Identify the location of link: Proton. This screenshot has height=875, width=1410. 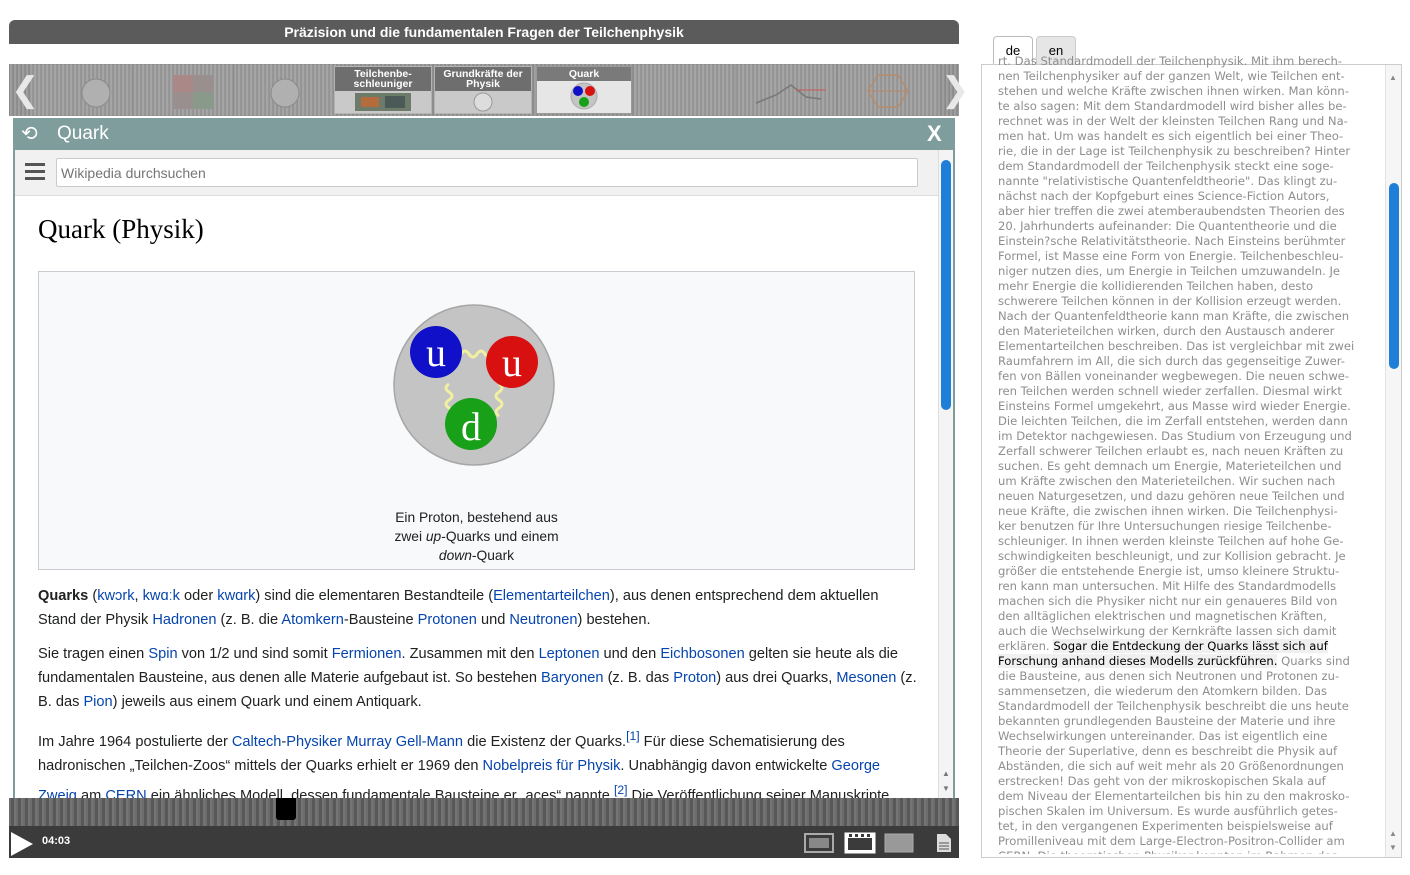
(694, 678).